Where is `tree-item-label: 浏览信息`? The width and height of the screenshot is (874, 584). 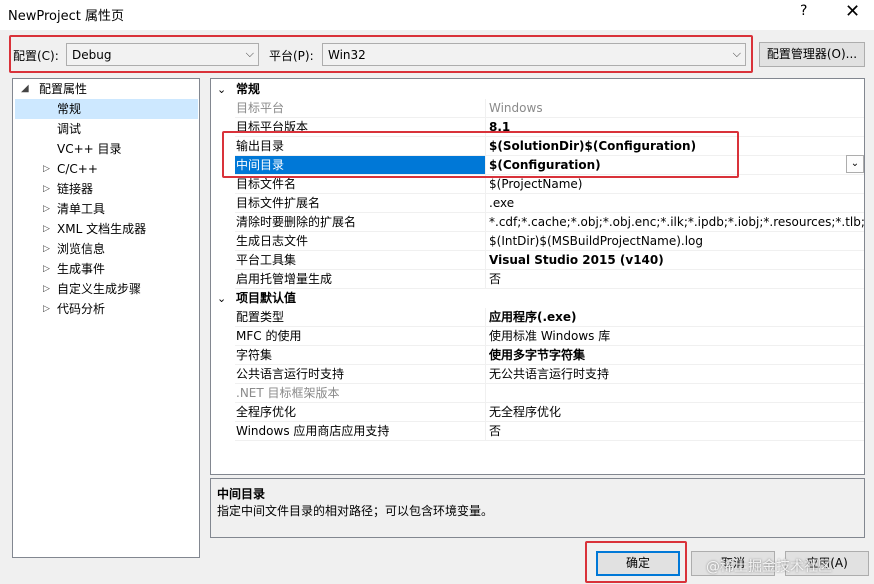 tree-item-label: 浏览信息 is located at coordinates (81, 249).